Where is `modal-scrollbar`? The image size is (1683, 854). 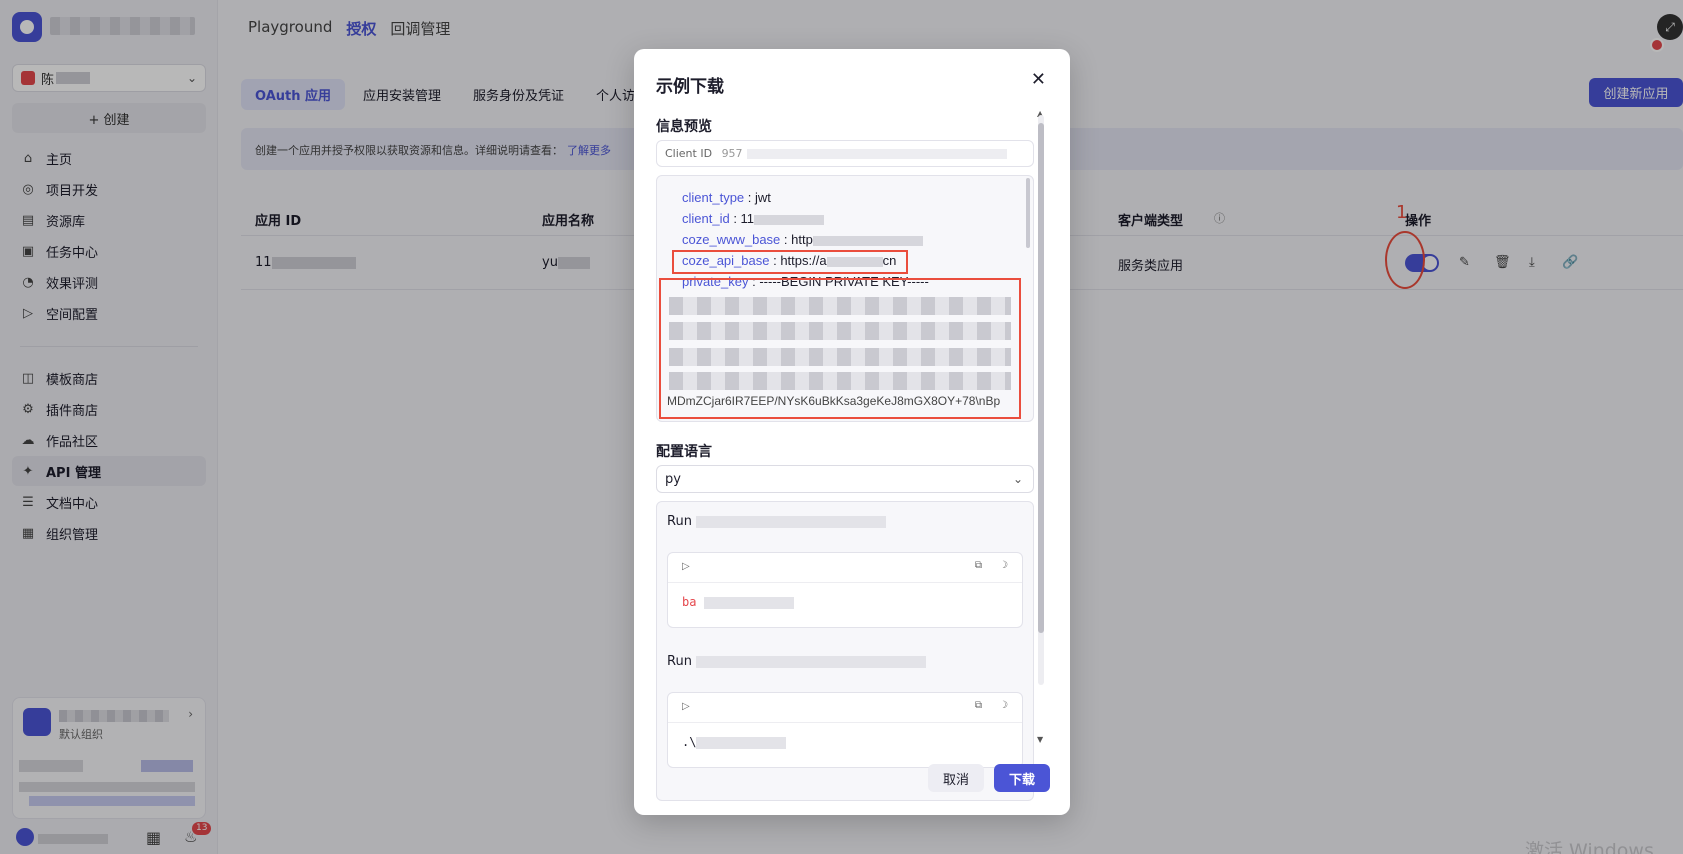 modal-scrollbar is located at coordinates (1041, 400).